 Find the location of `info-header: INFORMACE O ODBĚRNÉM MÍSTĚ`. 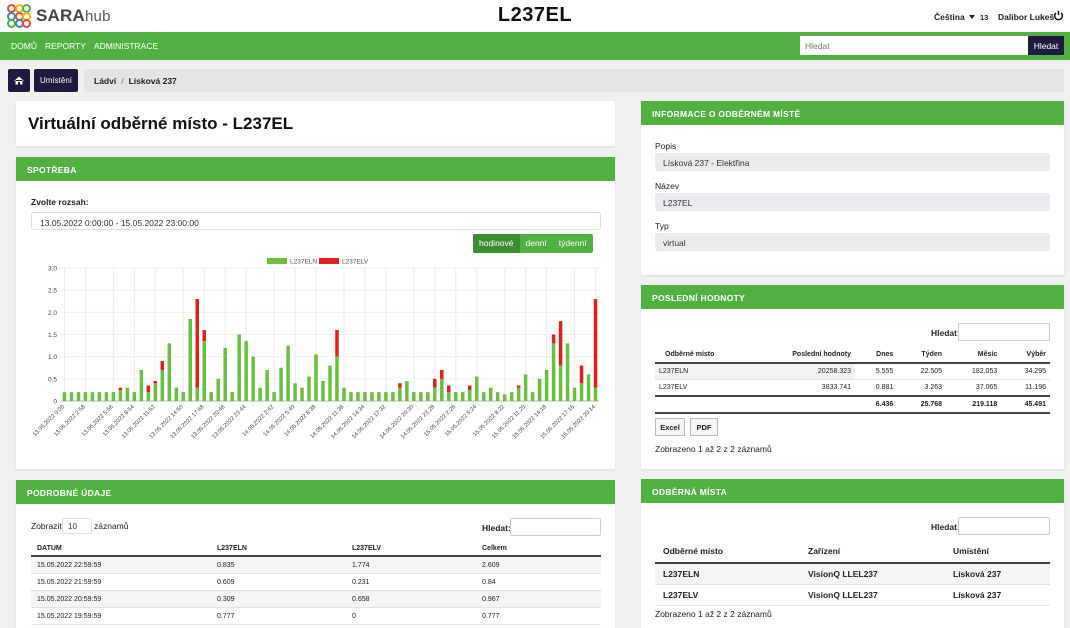

info-header: INFORMACE O ODBĚRNÉM MÍSTĚ is located at coordinates (852, 113).